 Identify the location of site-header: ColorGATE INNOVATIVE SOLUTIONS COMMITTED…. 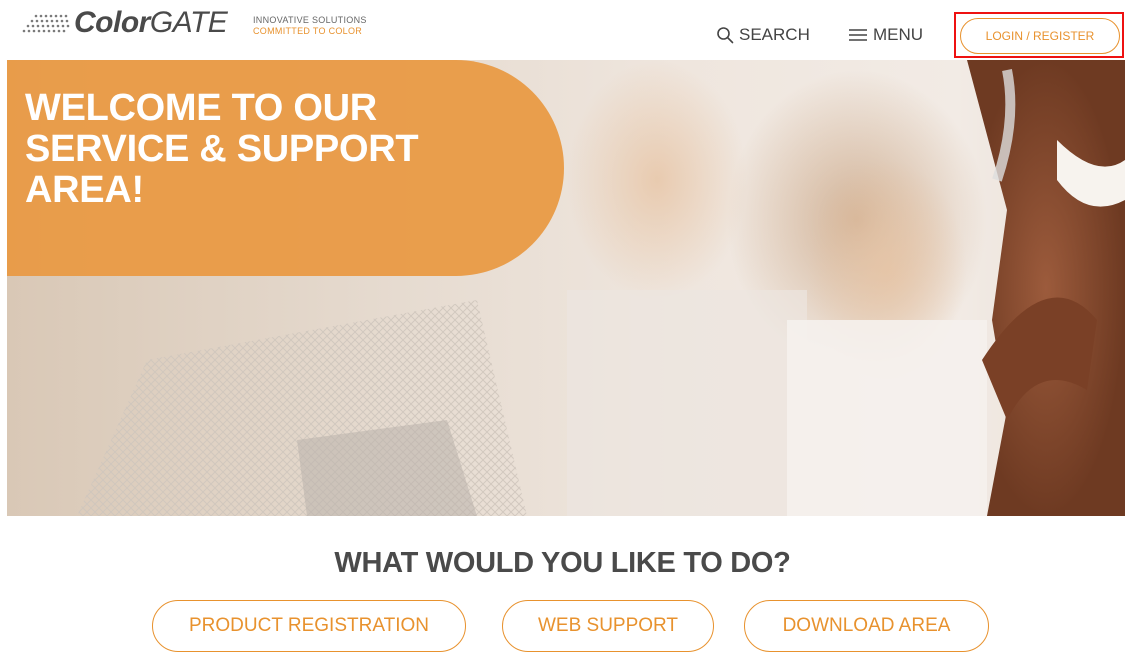
(562, 29).